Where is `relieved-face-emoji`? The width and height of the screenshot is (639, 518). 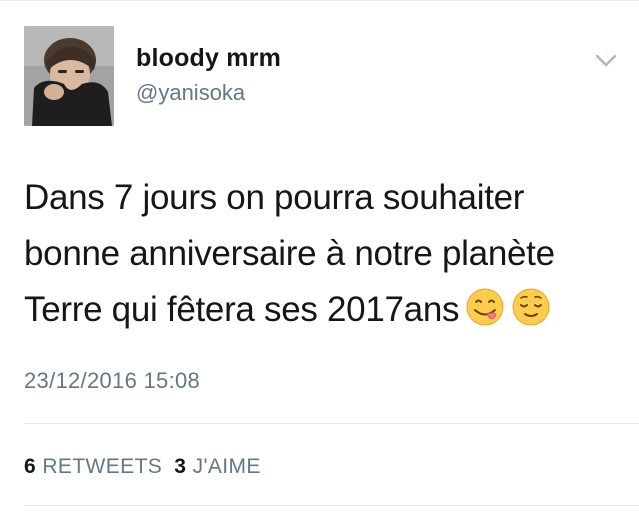 relieved-face-emoji is located at coordinates (531, 307).